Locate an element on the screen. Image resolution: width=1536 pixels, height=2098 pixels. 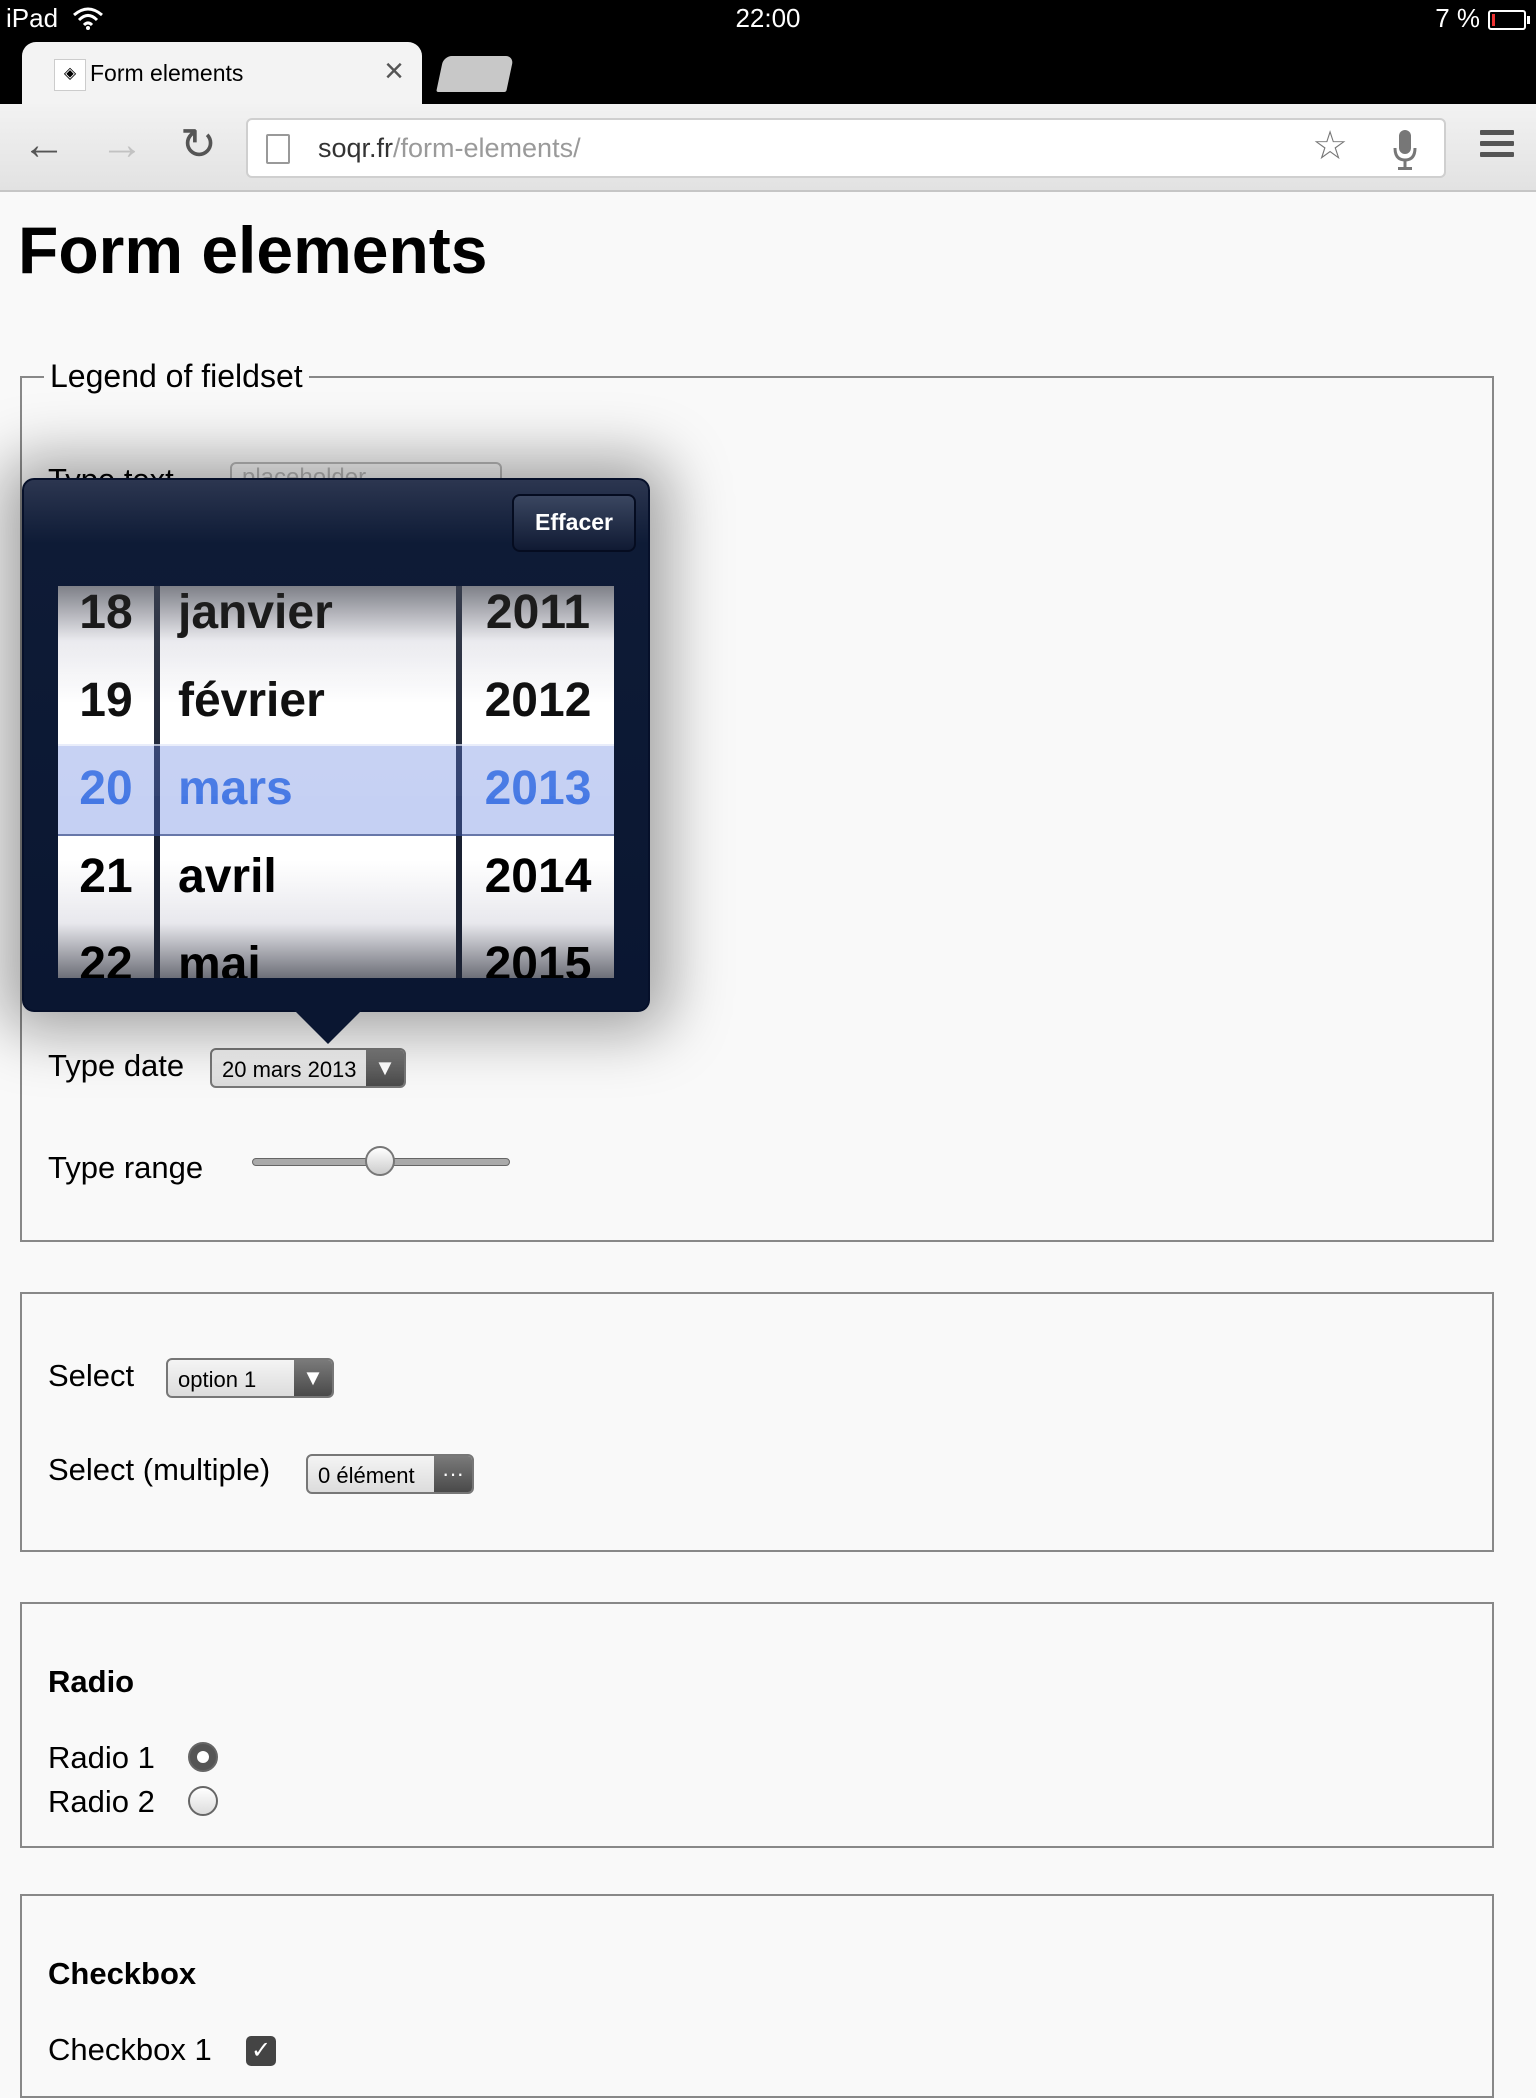
select-value: option 1 is located at coordinates (217, 1379).